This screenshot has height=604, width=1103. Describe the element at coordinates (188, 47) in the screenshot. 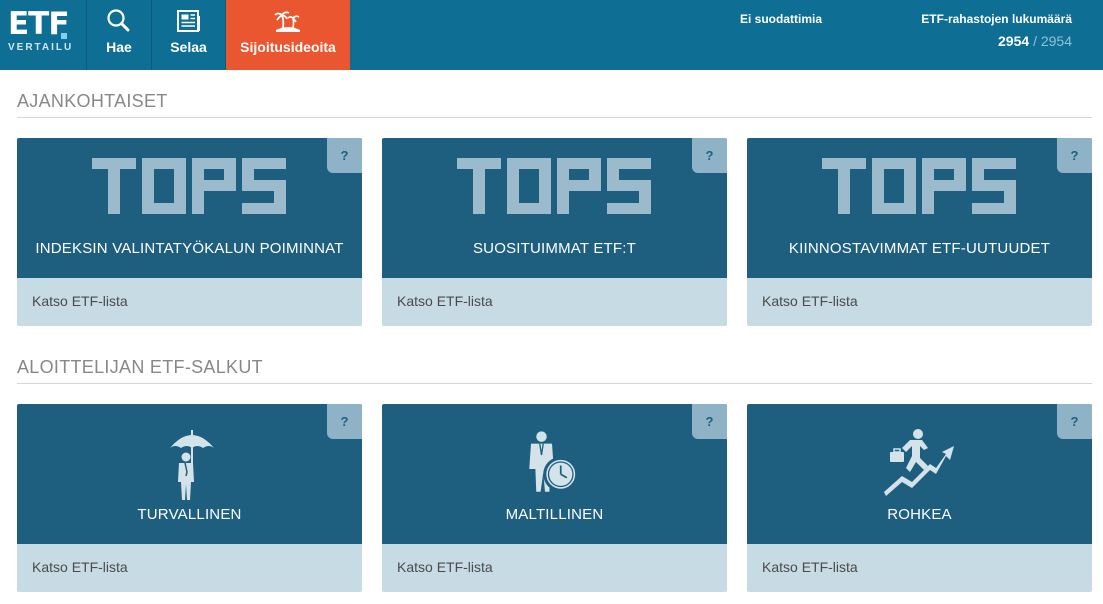

I see `nav-browse-label: Selaa` at that location.